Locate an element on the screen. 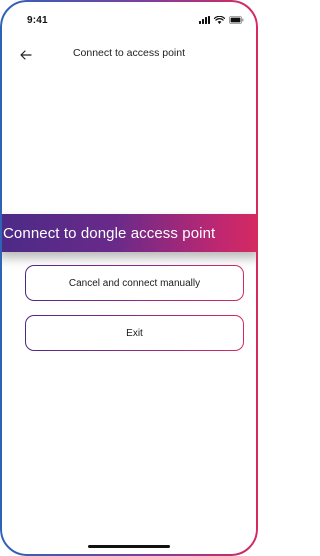  status-icons is located at coordinates (221, 20).